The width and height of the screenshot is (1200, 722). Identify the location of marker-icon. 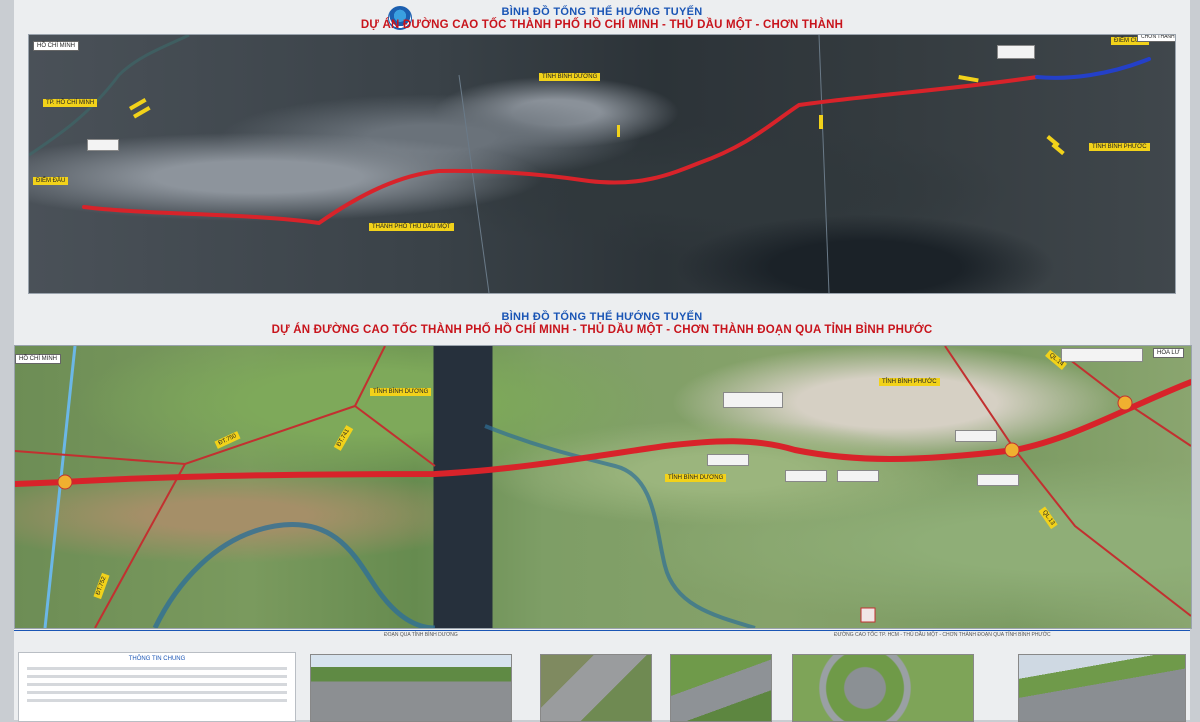
(868, 615).